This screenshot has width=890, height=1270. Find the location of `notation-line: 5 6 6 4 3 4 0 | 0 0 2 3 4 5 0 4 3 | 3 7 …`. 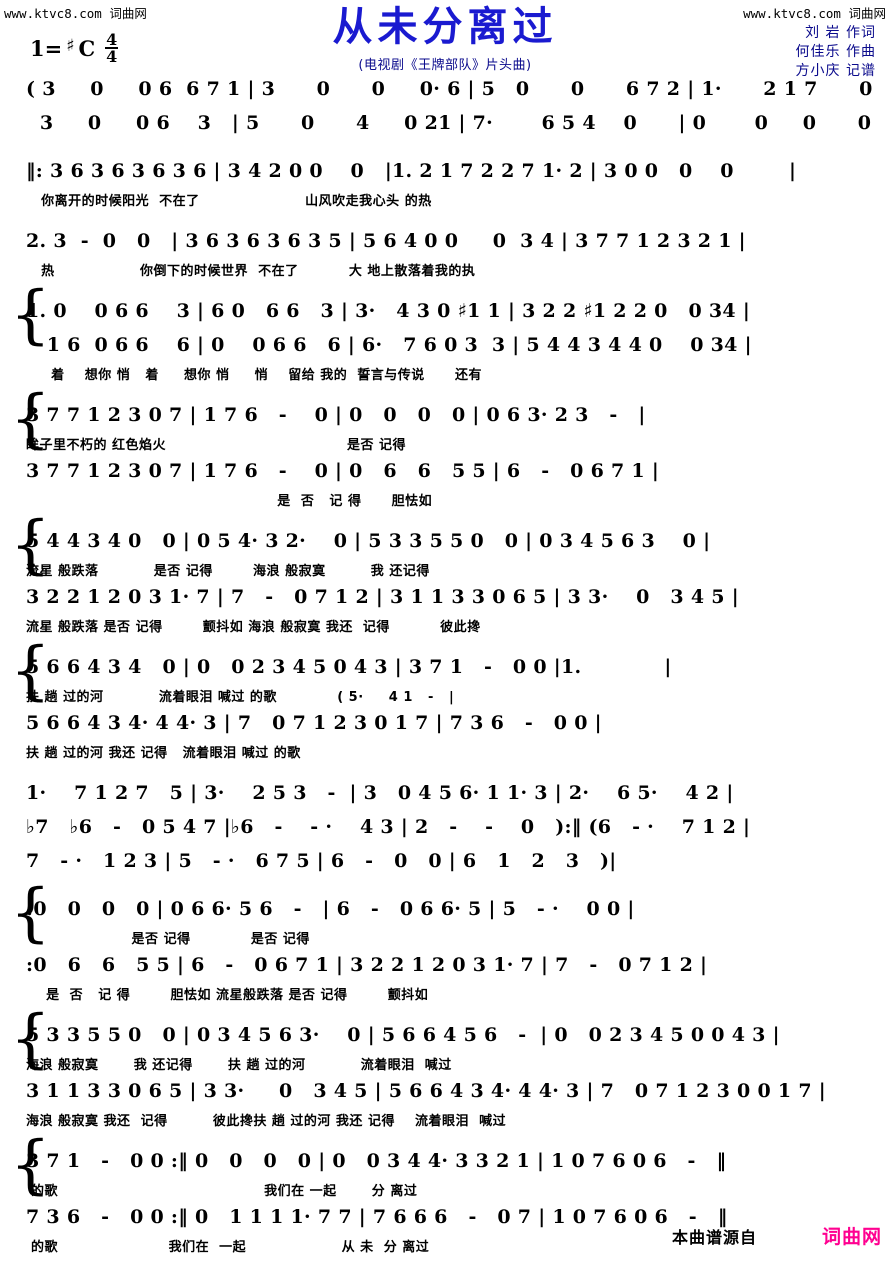

notation-line: 5 6 6 4 3 4 0 | 0 0 2 3 4 5 0 4 3 | 3 7 … is located at coordinates (349, 667).